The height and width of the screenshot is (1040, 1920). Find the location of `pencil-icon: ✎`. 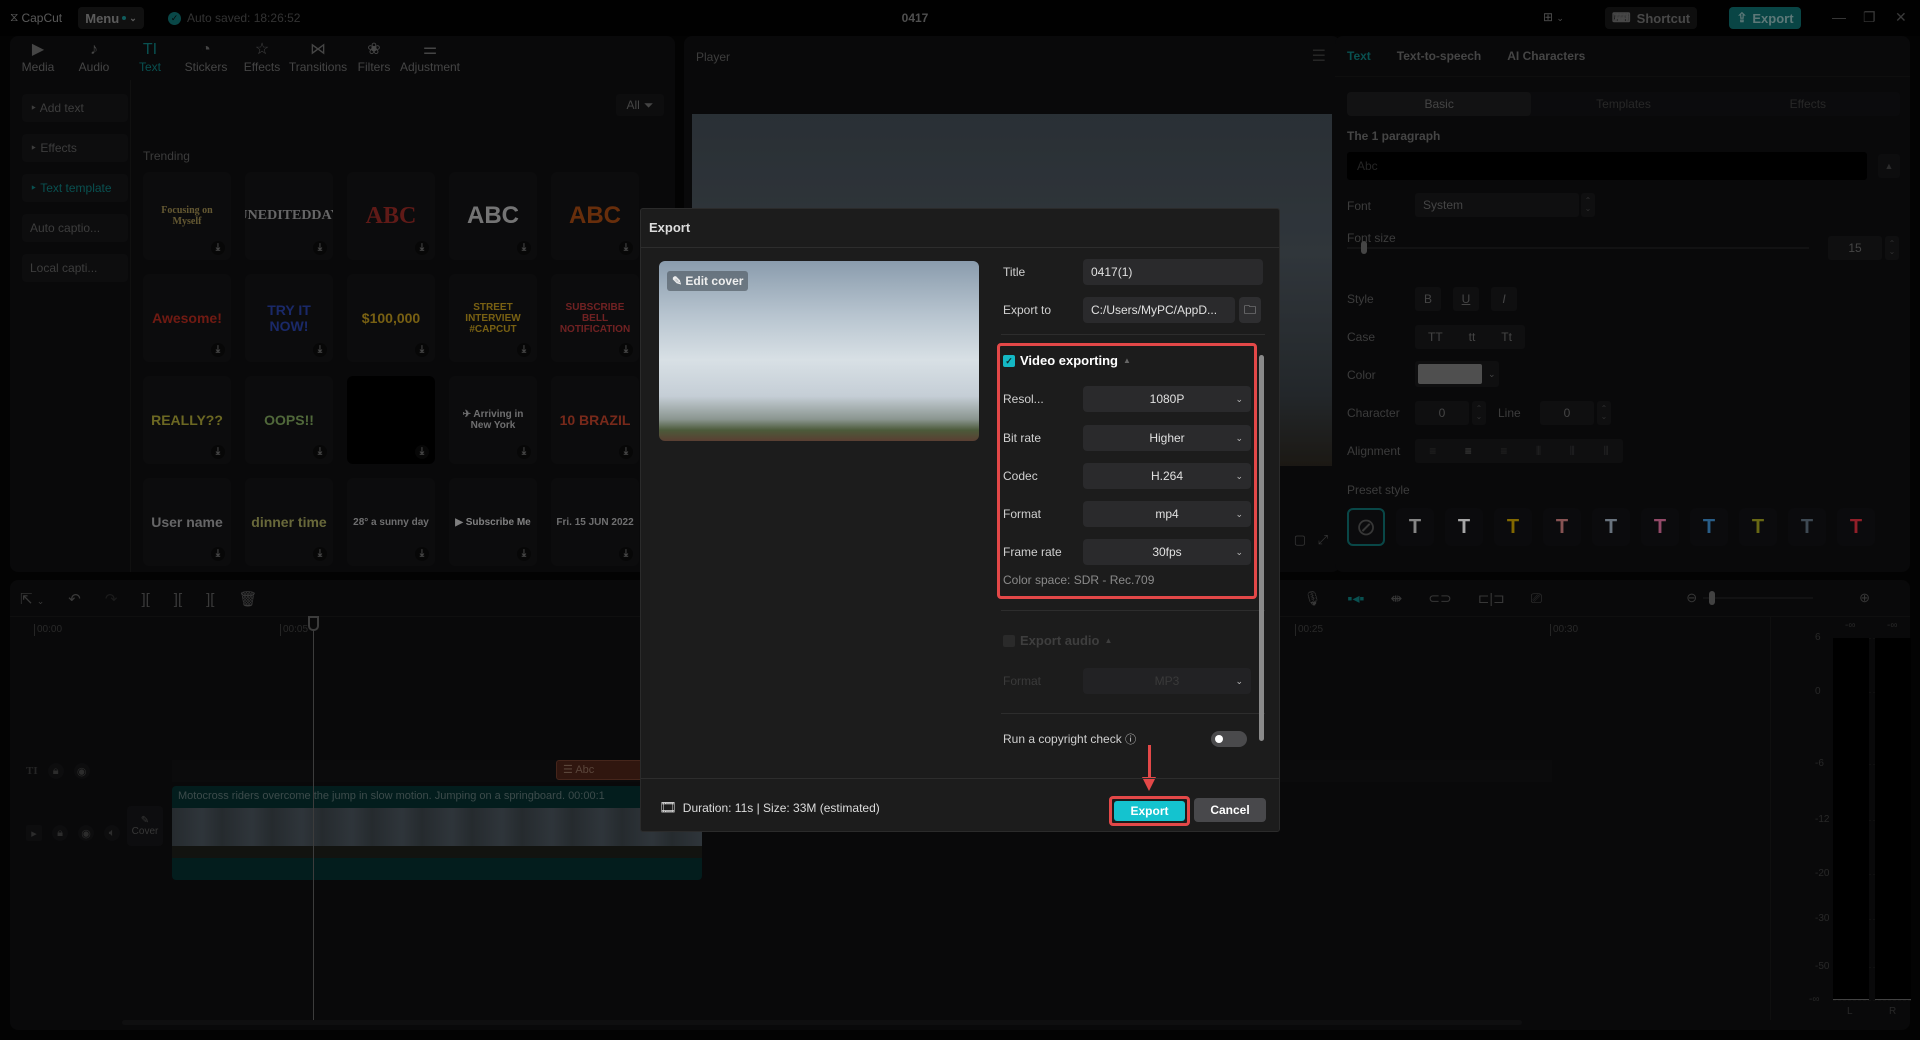

pencil-icon: ✎ is located at coordinates (679, 281).